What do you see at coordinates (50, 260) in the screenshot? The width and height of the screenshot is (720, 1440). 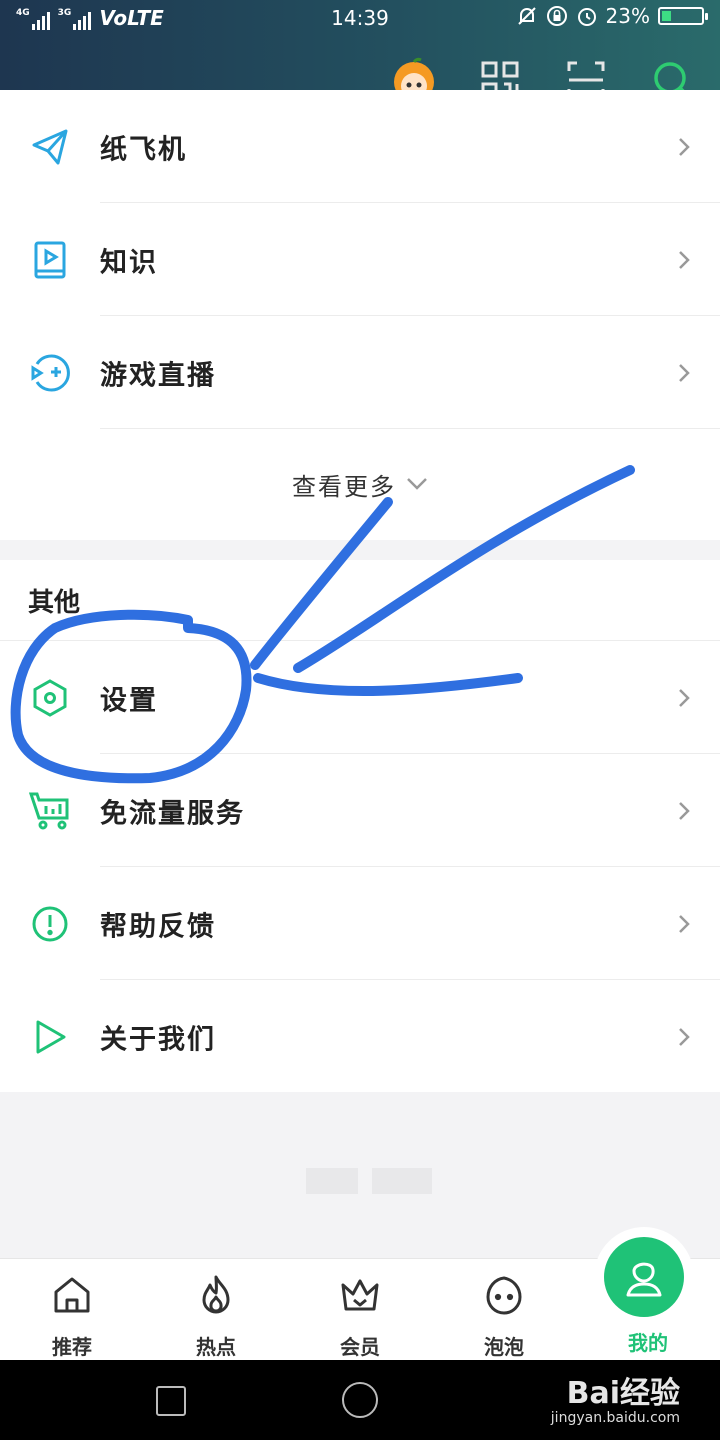 I see `book-play-icon` at bounding box center [50, 260].